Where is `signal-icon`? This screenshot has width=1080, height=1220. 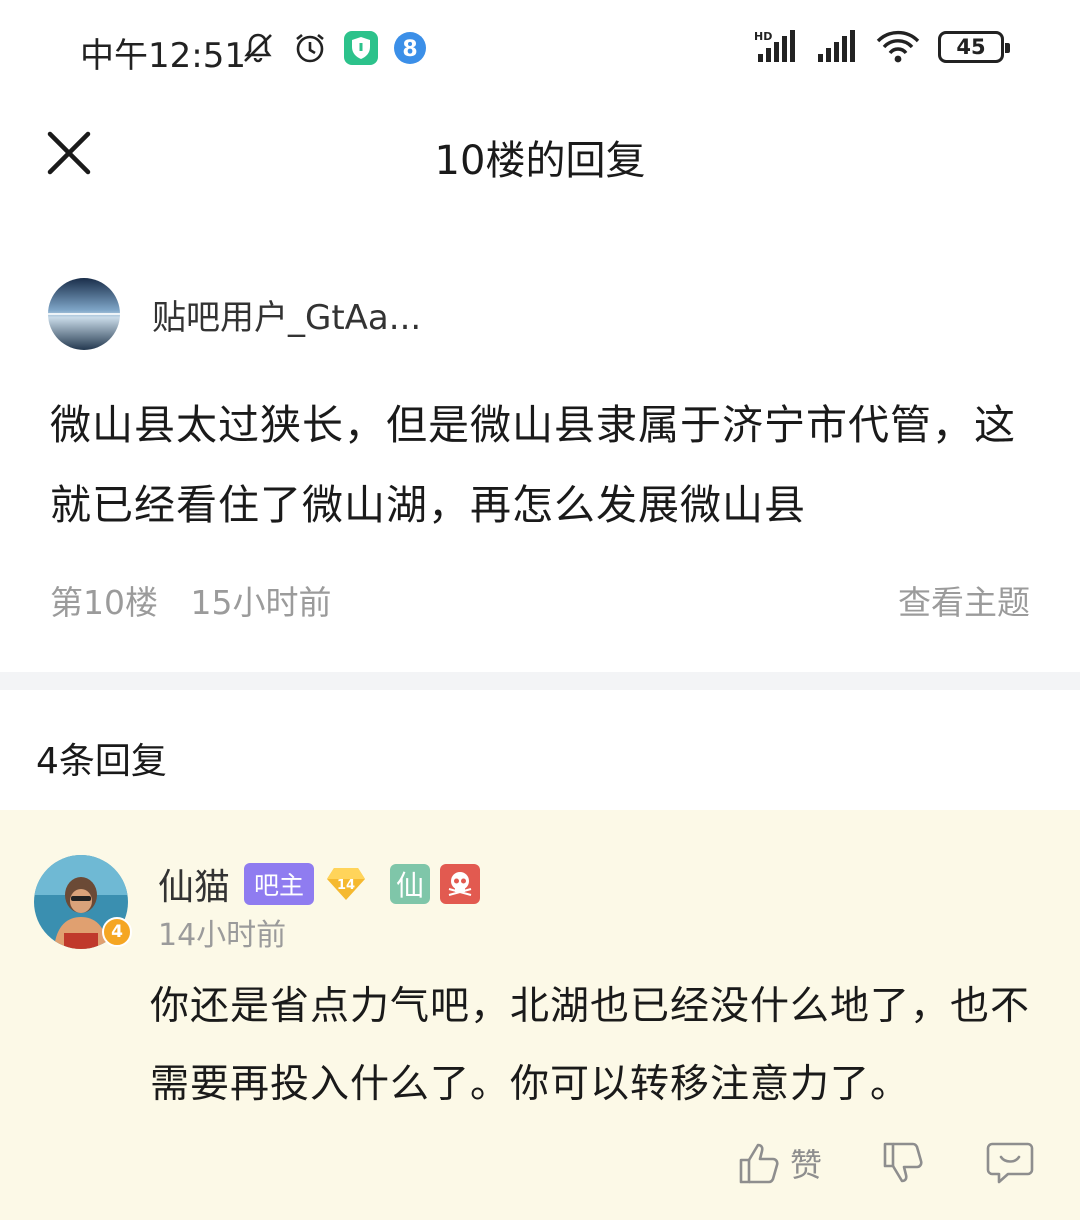
signal-icon is located at coordinates (836, 46).